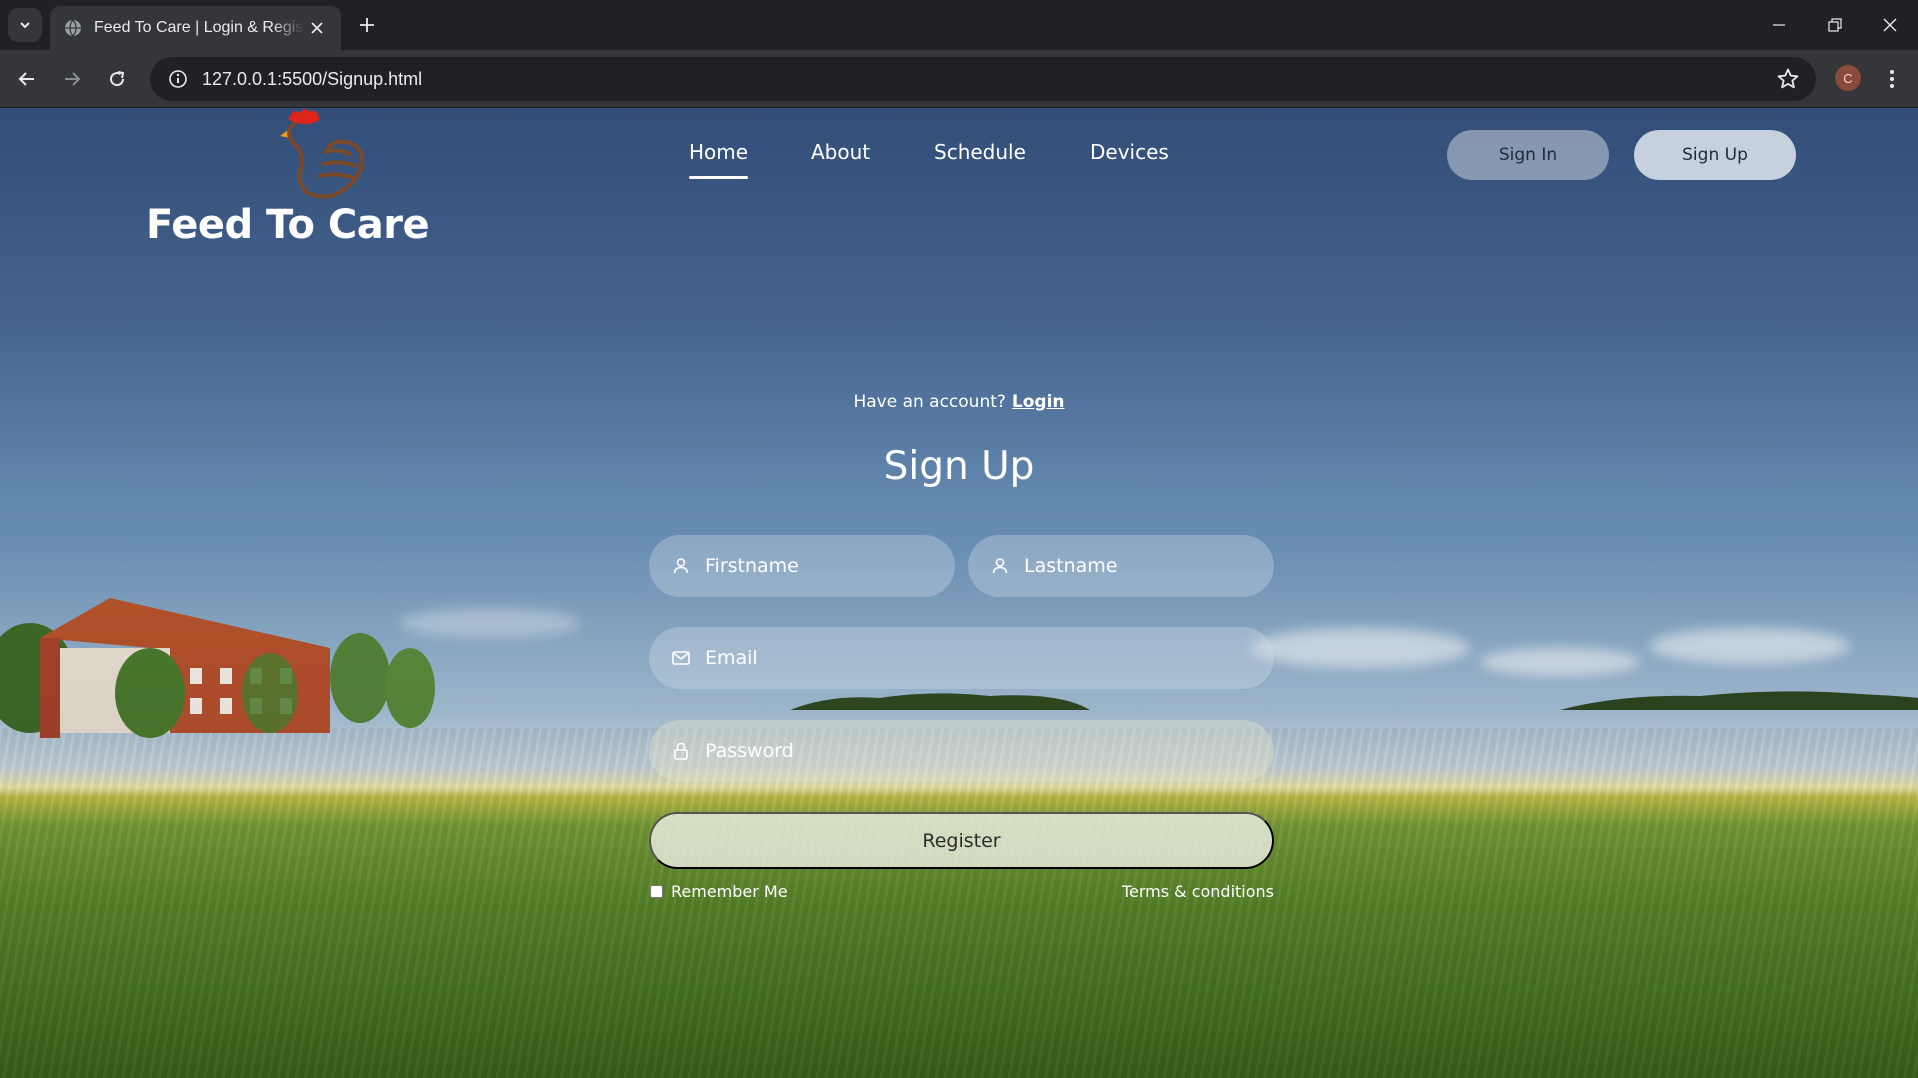 Image resolution: width=1918 pixels, height=1078 pixels. I want to click on site-info-button, so click(178, 79).